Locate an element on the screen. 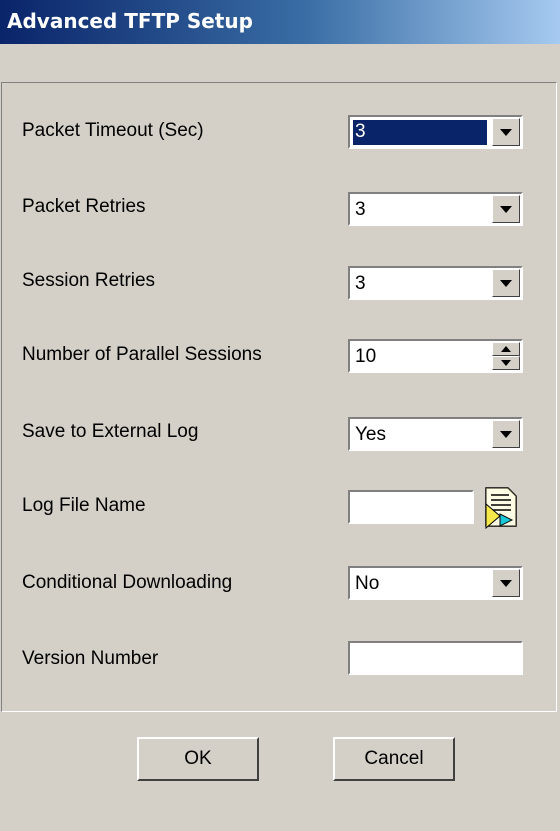 The image size is (560, 831). title-bar: Advanced TFTP Setup is located at coordinates (280, 22).